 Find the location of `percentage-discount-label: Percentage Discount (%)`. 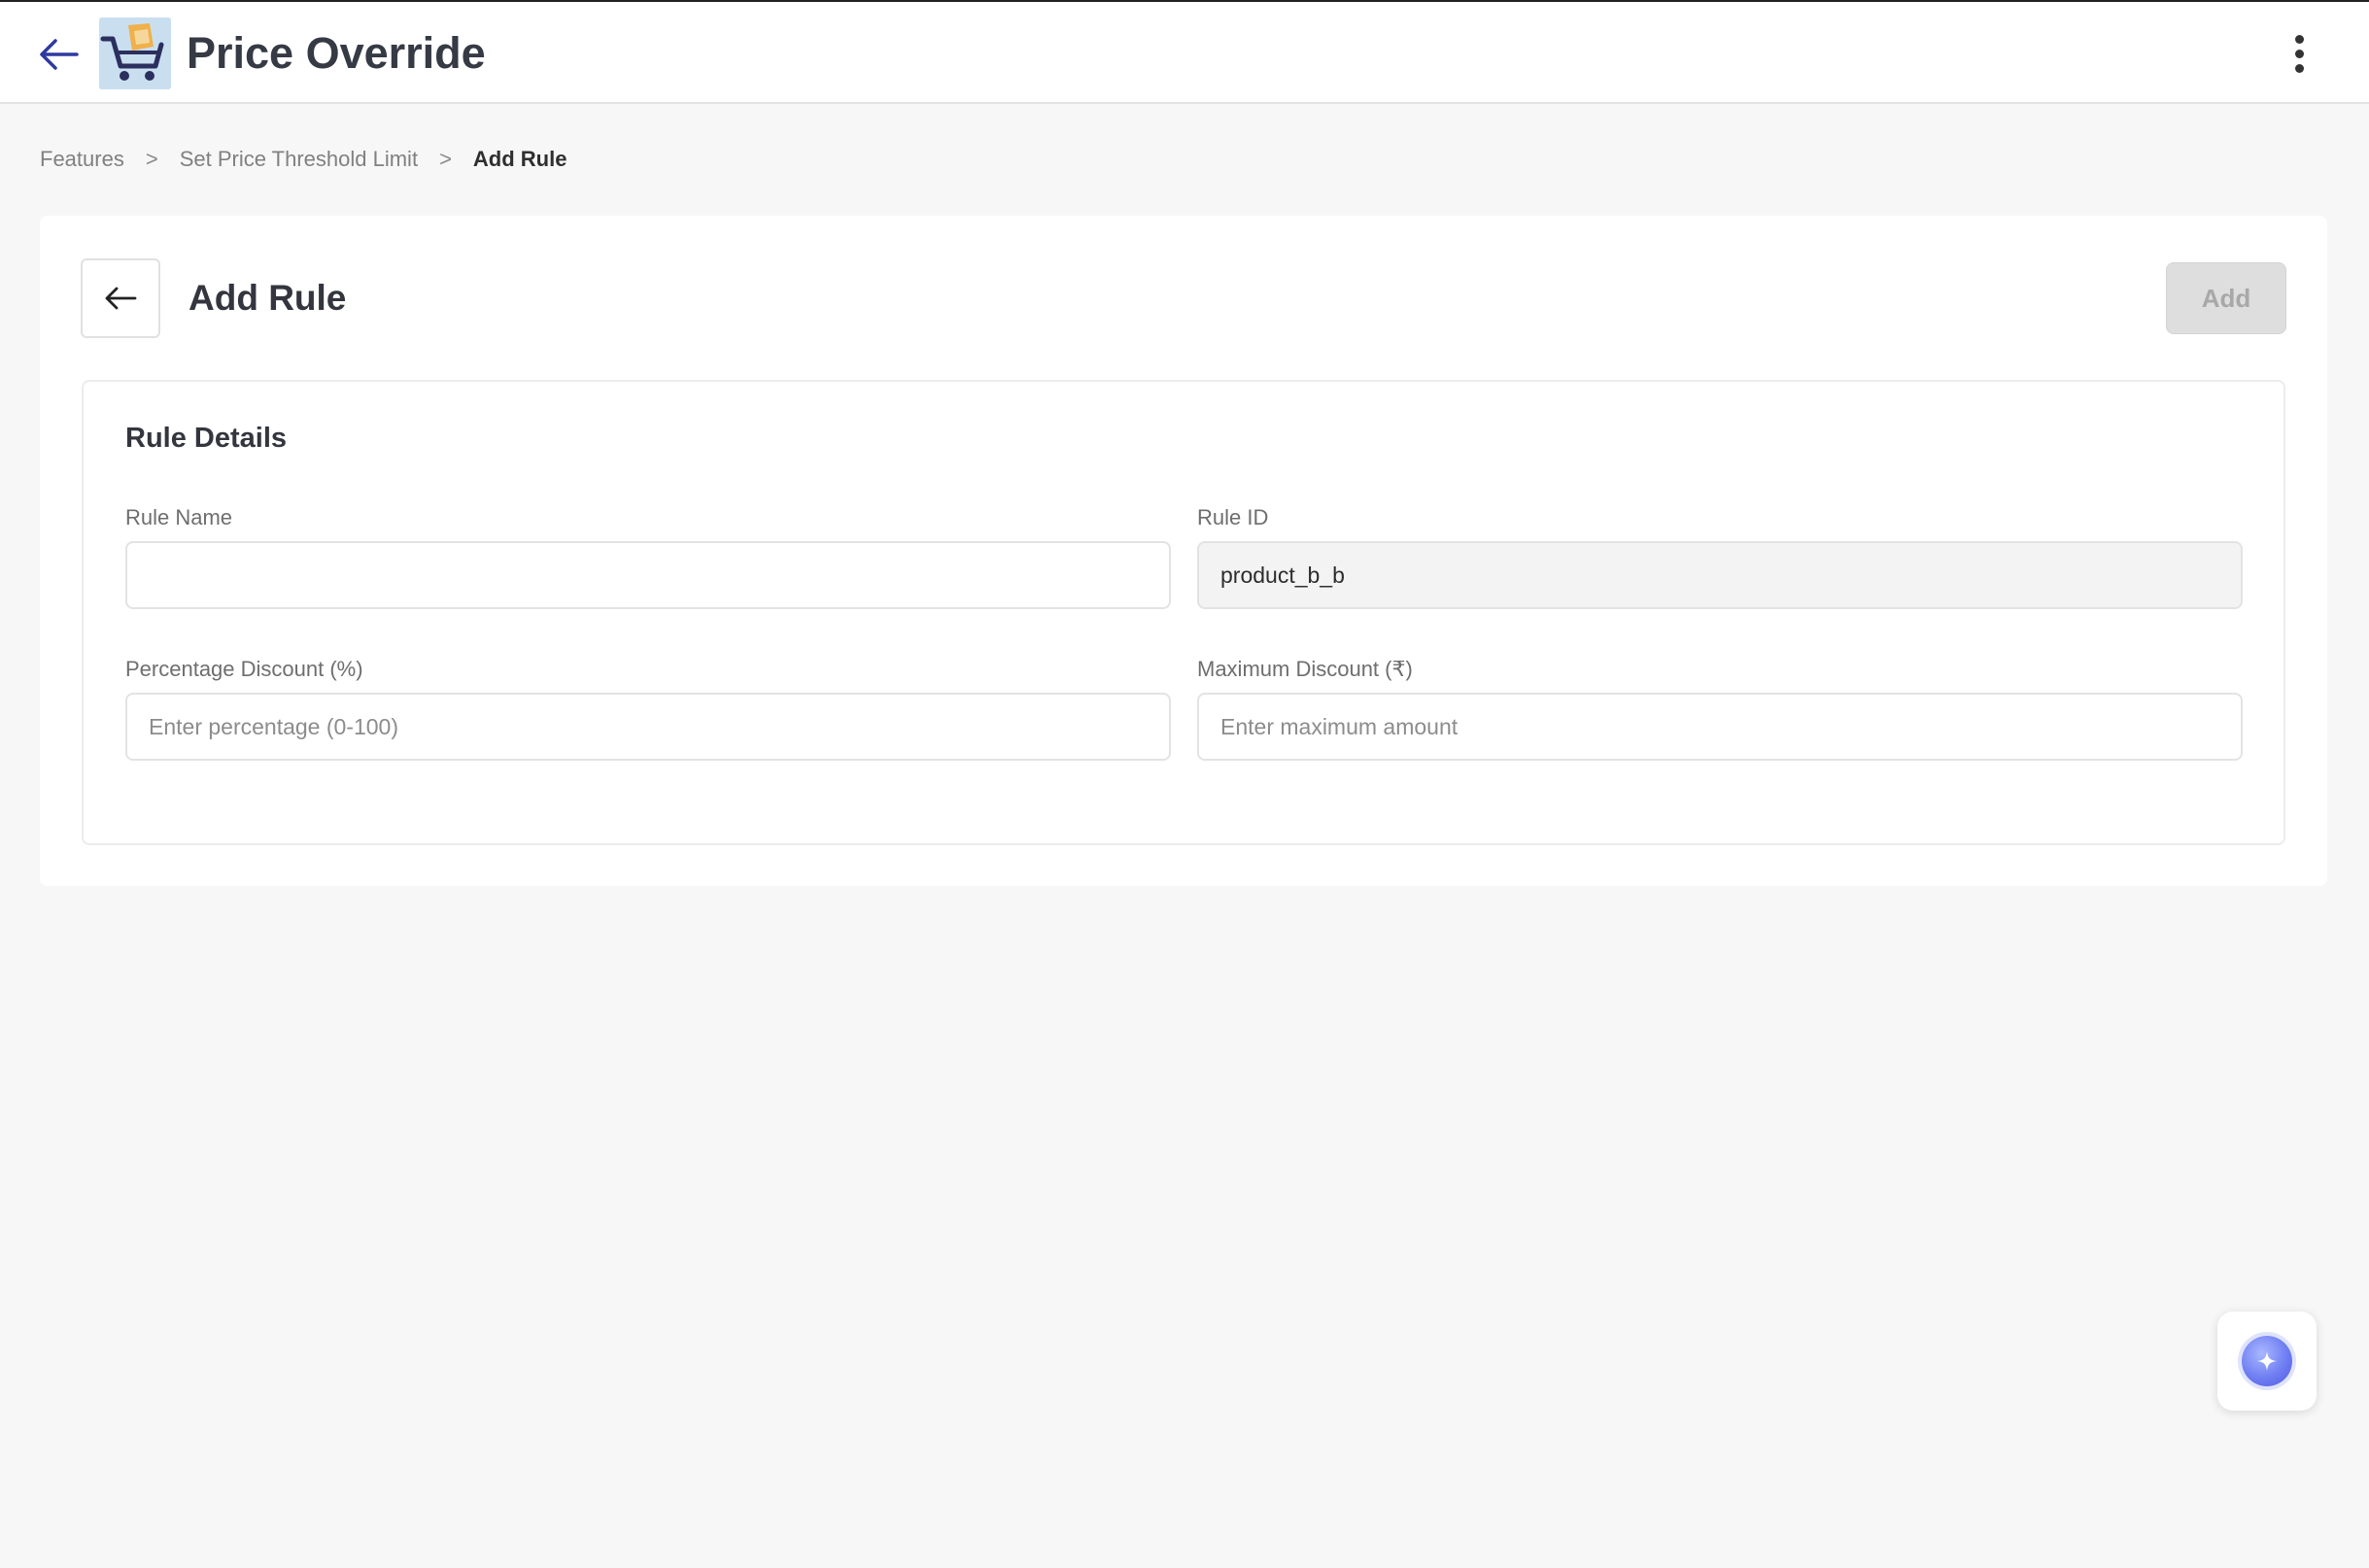

percentage-discount-label: Percentage Discount (%) is located at coordinates (244, 669).